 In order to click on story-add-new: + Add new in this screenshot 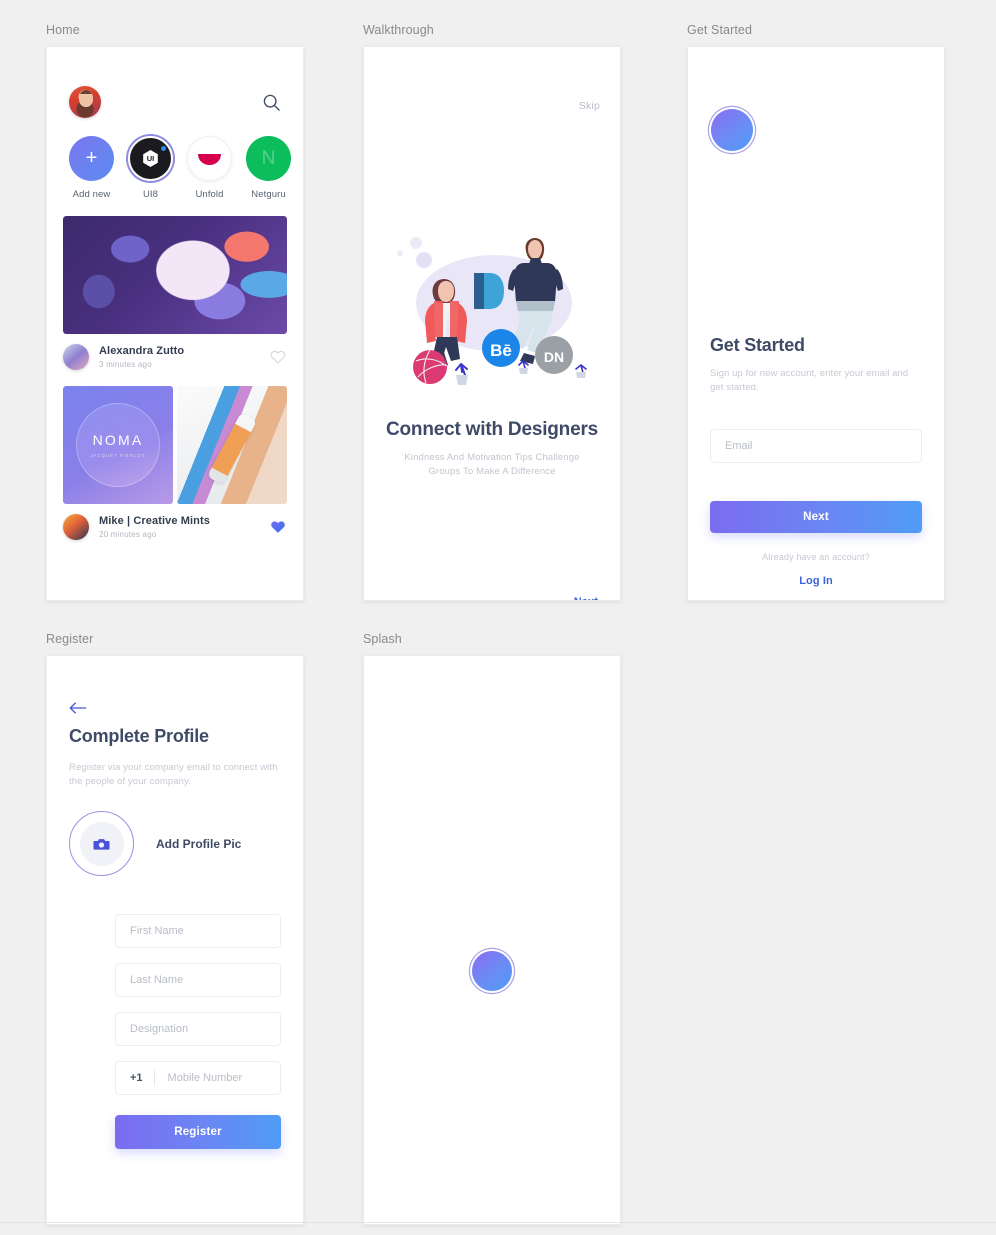, I will do `click(91, 168)`.